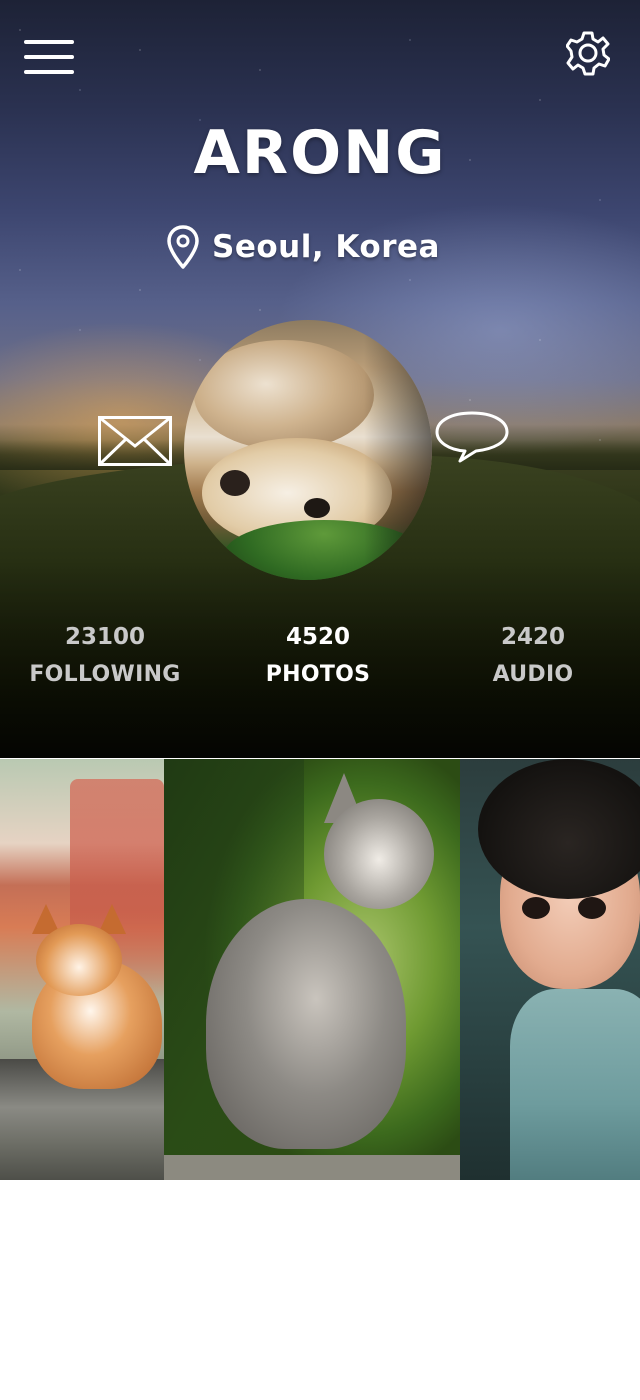 This screenshot has height=1400, width=640. Describe the element at coordinates (575, 1084) in the screenshot. I see `child-shirt` at that location.